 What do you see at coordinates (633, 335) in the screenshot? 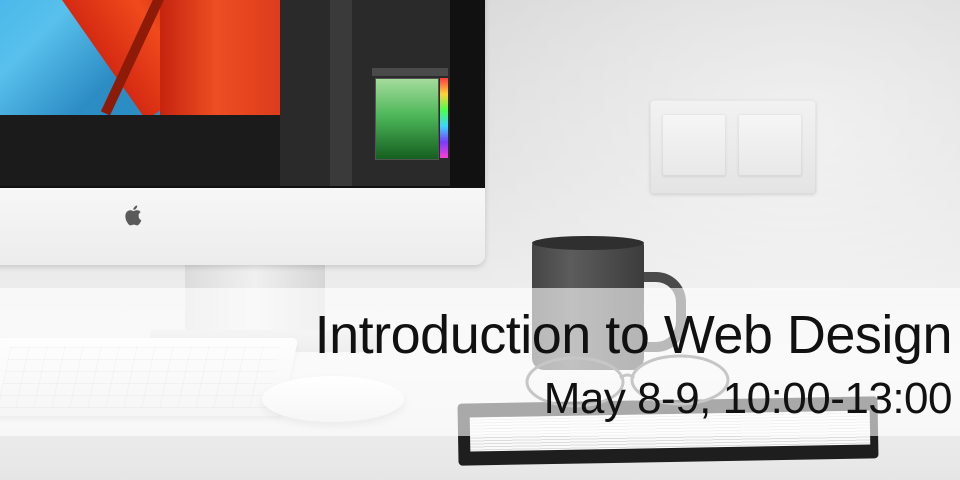
I see `event-title: Introduction to Web Design` at bounding box center [633, 335].